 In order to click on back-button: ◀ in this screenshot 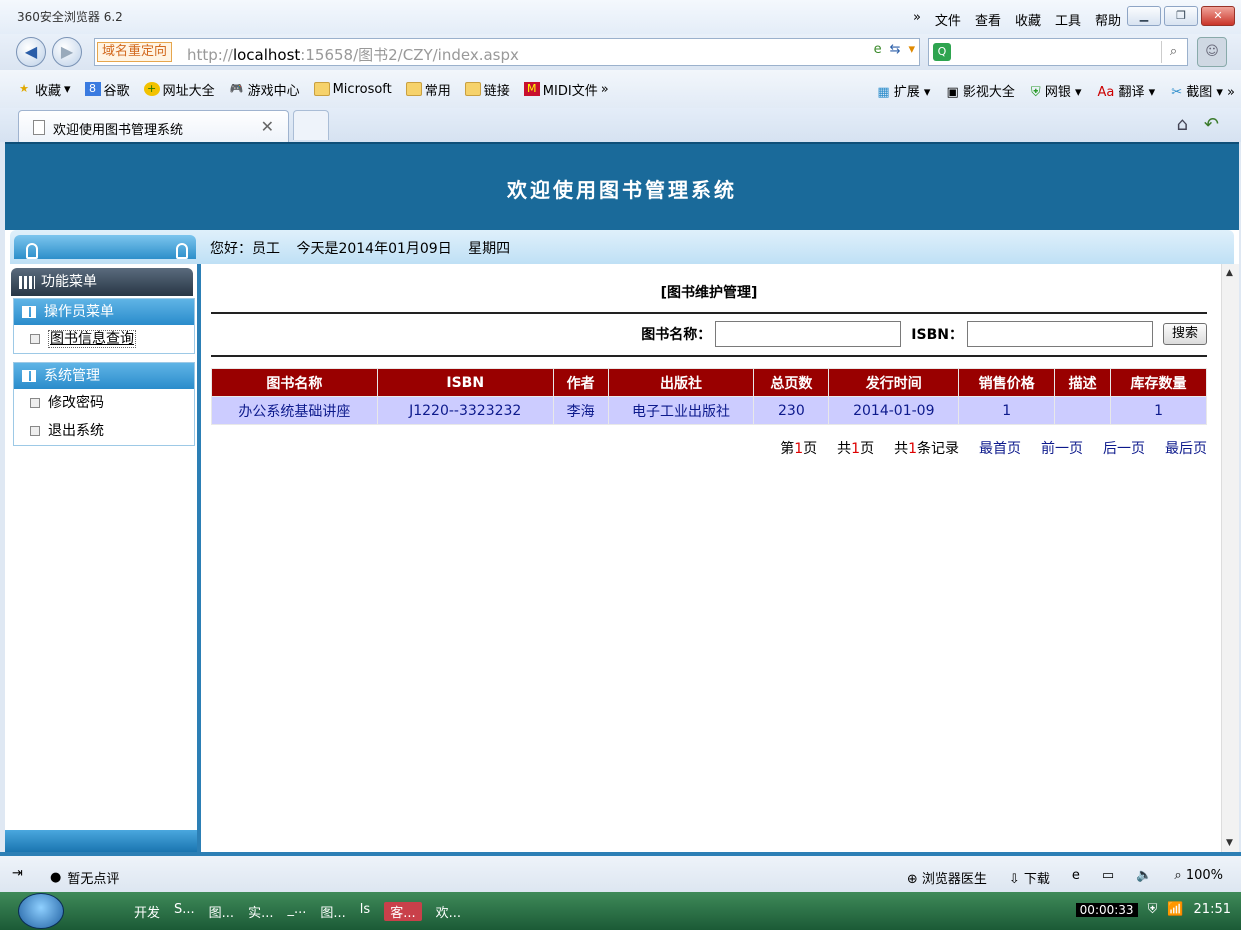, I will do `click(31, 52)`.